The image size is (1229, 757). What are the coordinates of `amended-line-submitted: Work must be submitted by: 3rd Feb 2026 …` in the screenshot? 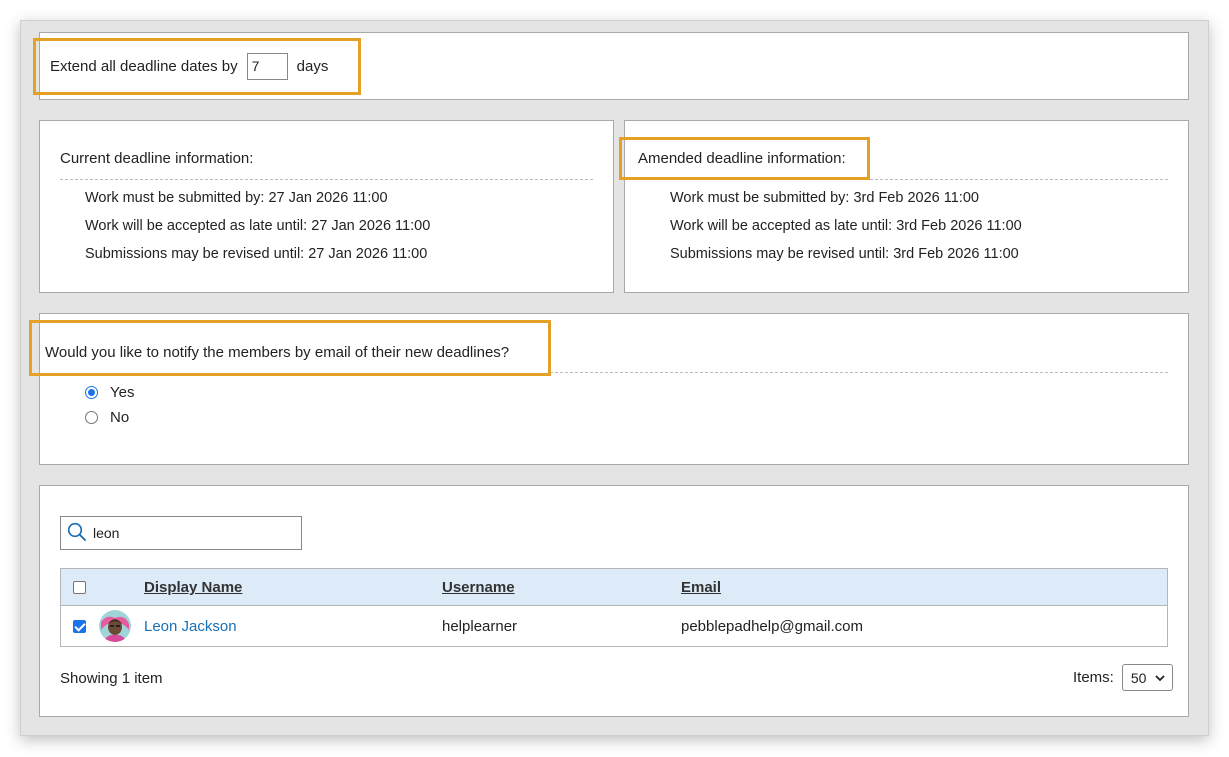 It's located at (824, 198).